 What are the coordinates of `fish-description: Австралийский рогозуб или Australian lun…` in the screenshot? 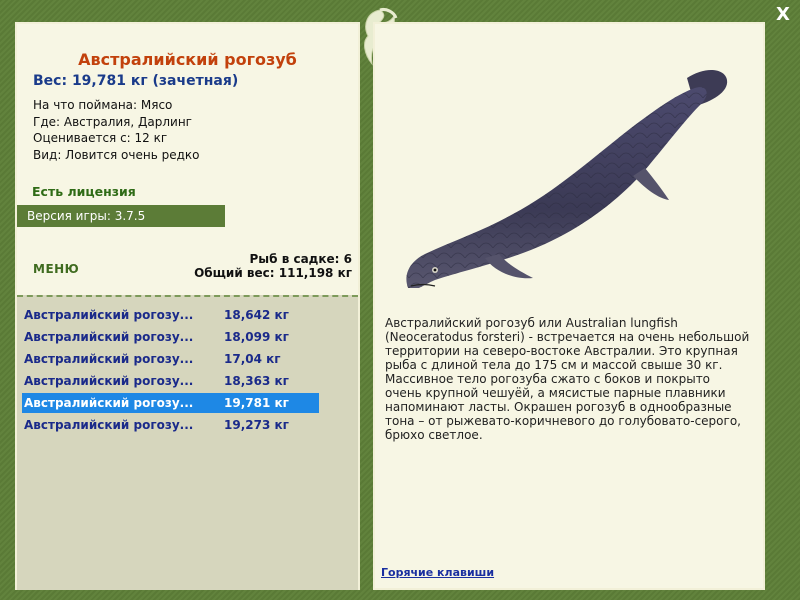 It's located at (567, 379).